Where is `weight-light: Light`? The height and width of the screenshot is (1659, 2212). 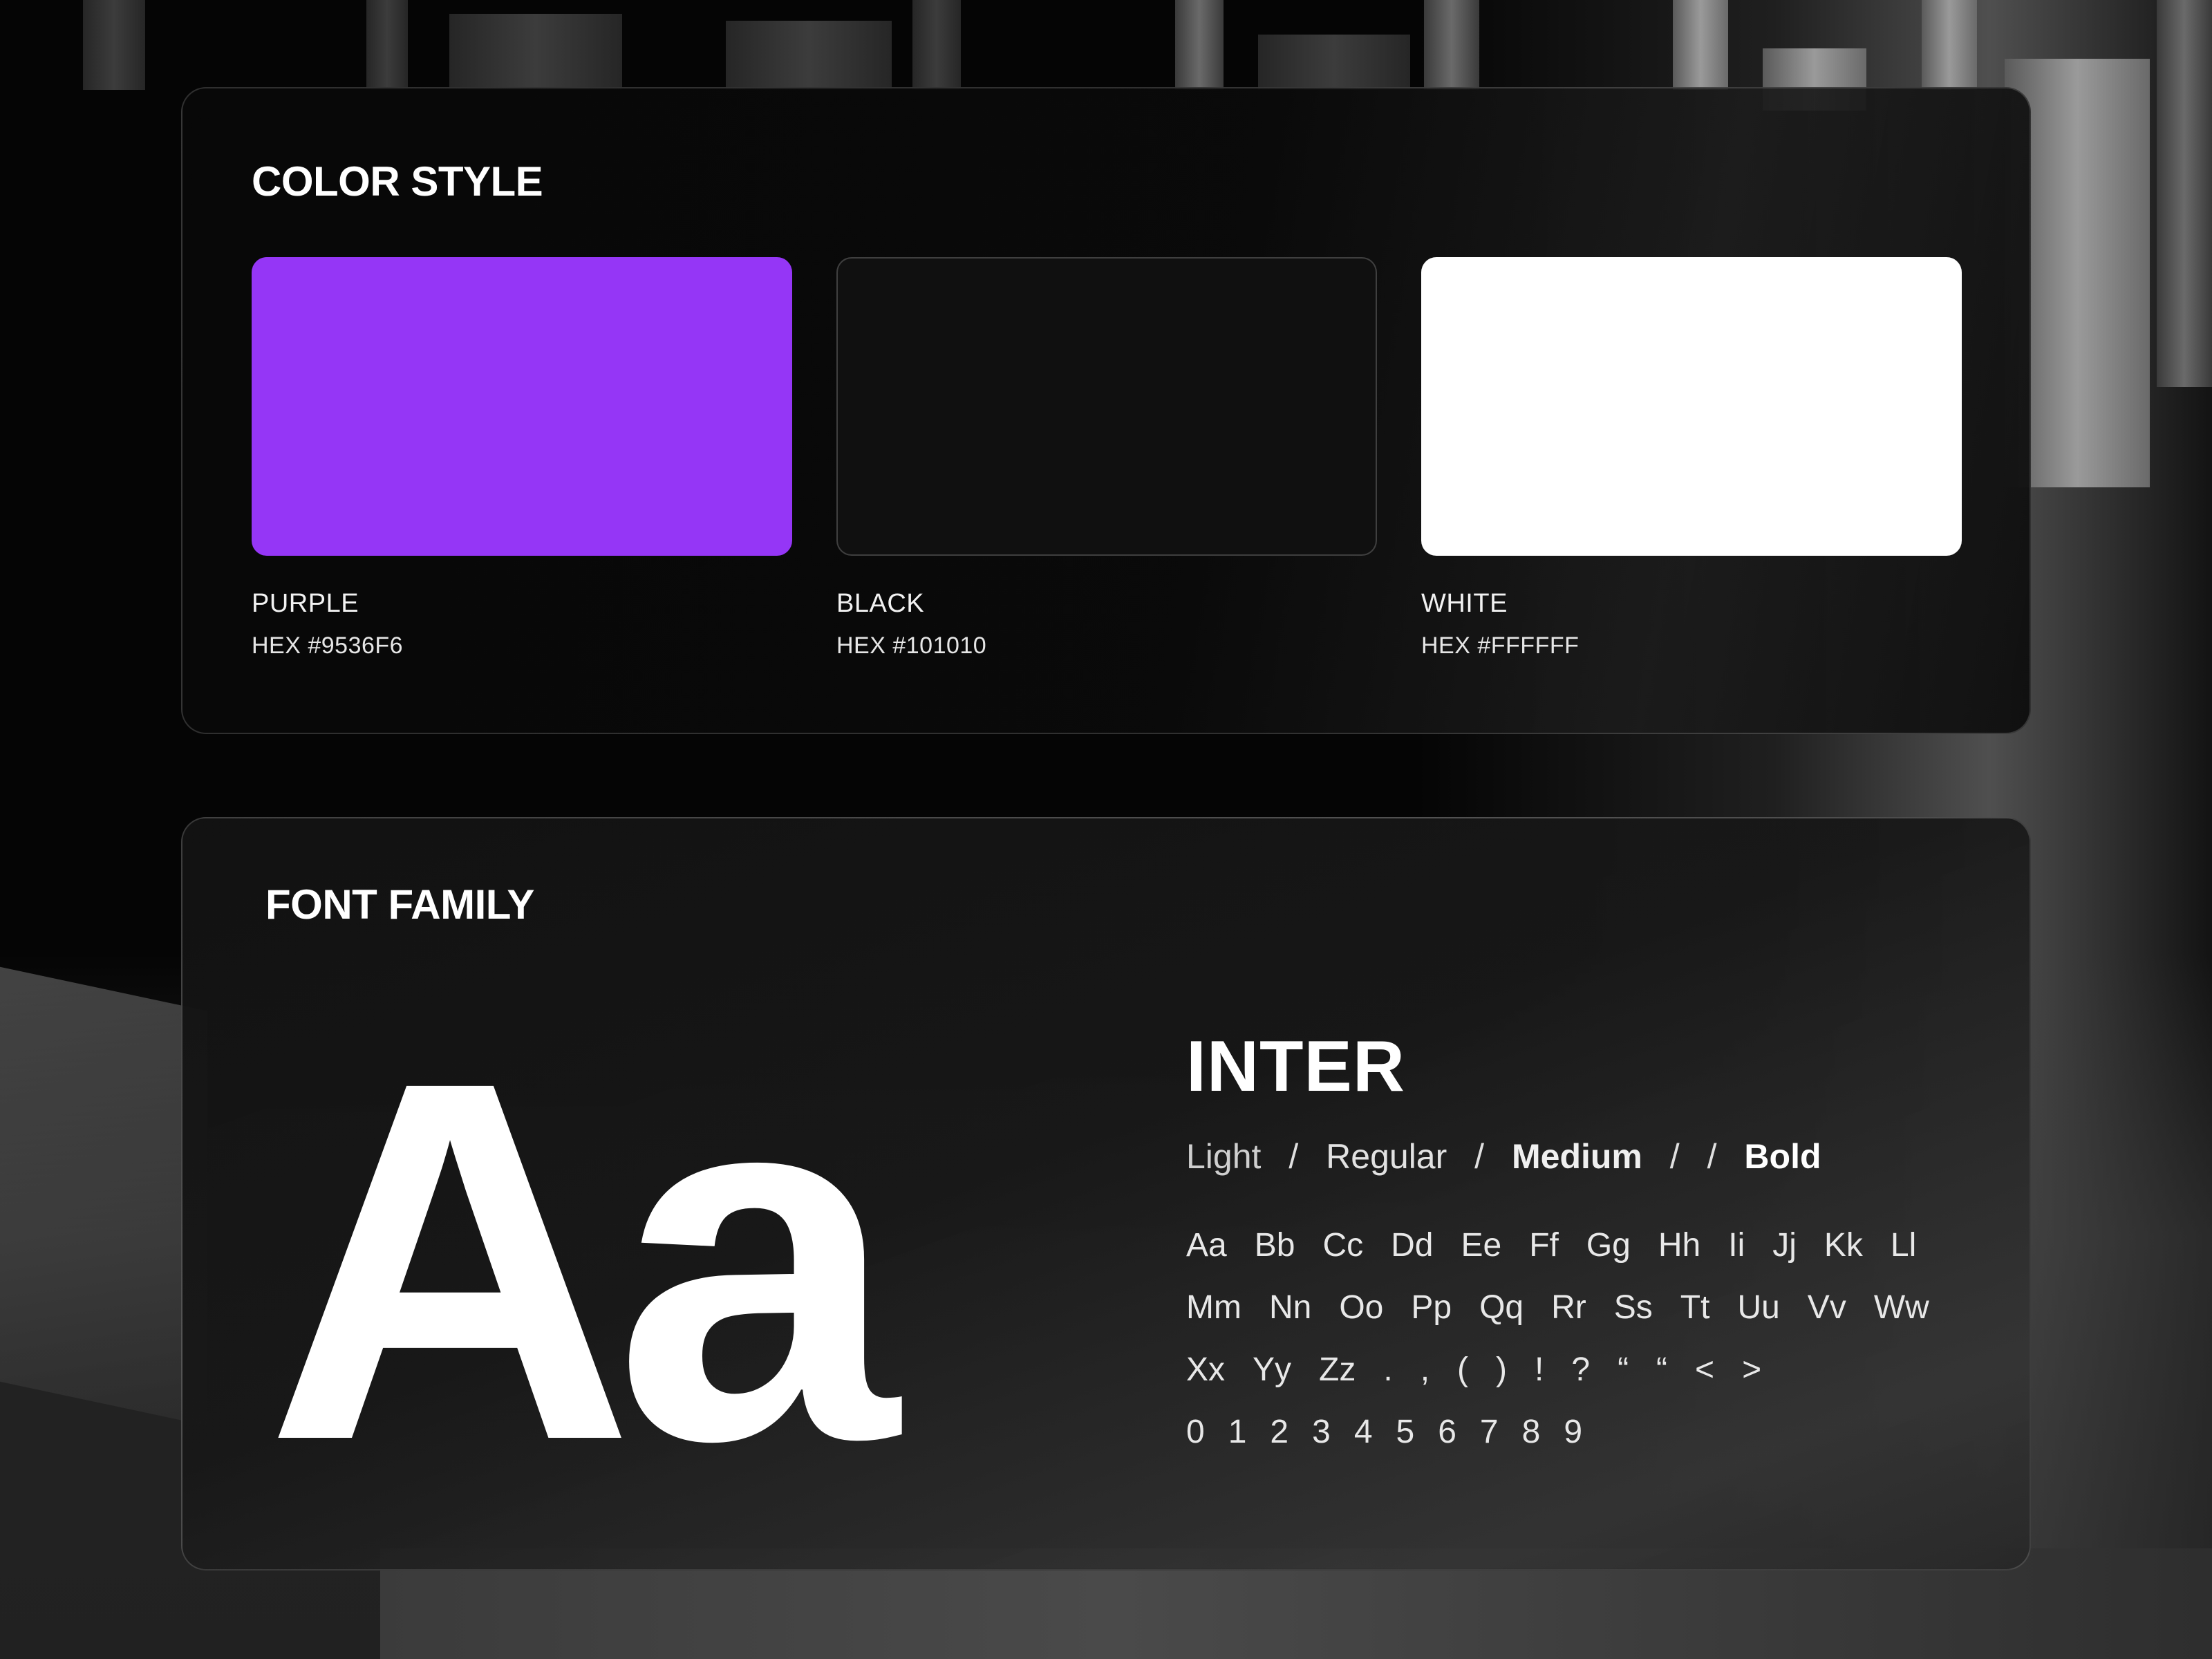
weight-light: Light is located at coordinates (1224, 1156).